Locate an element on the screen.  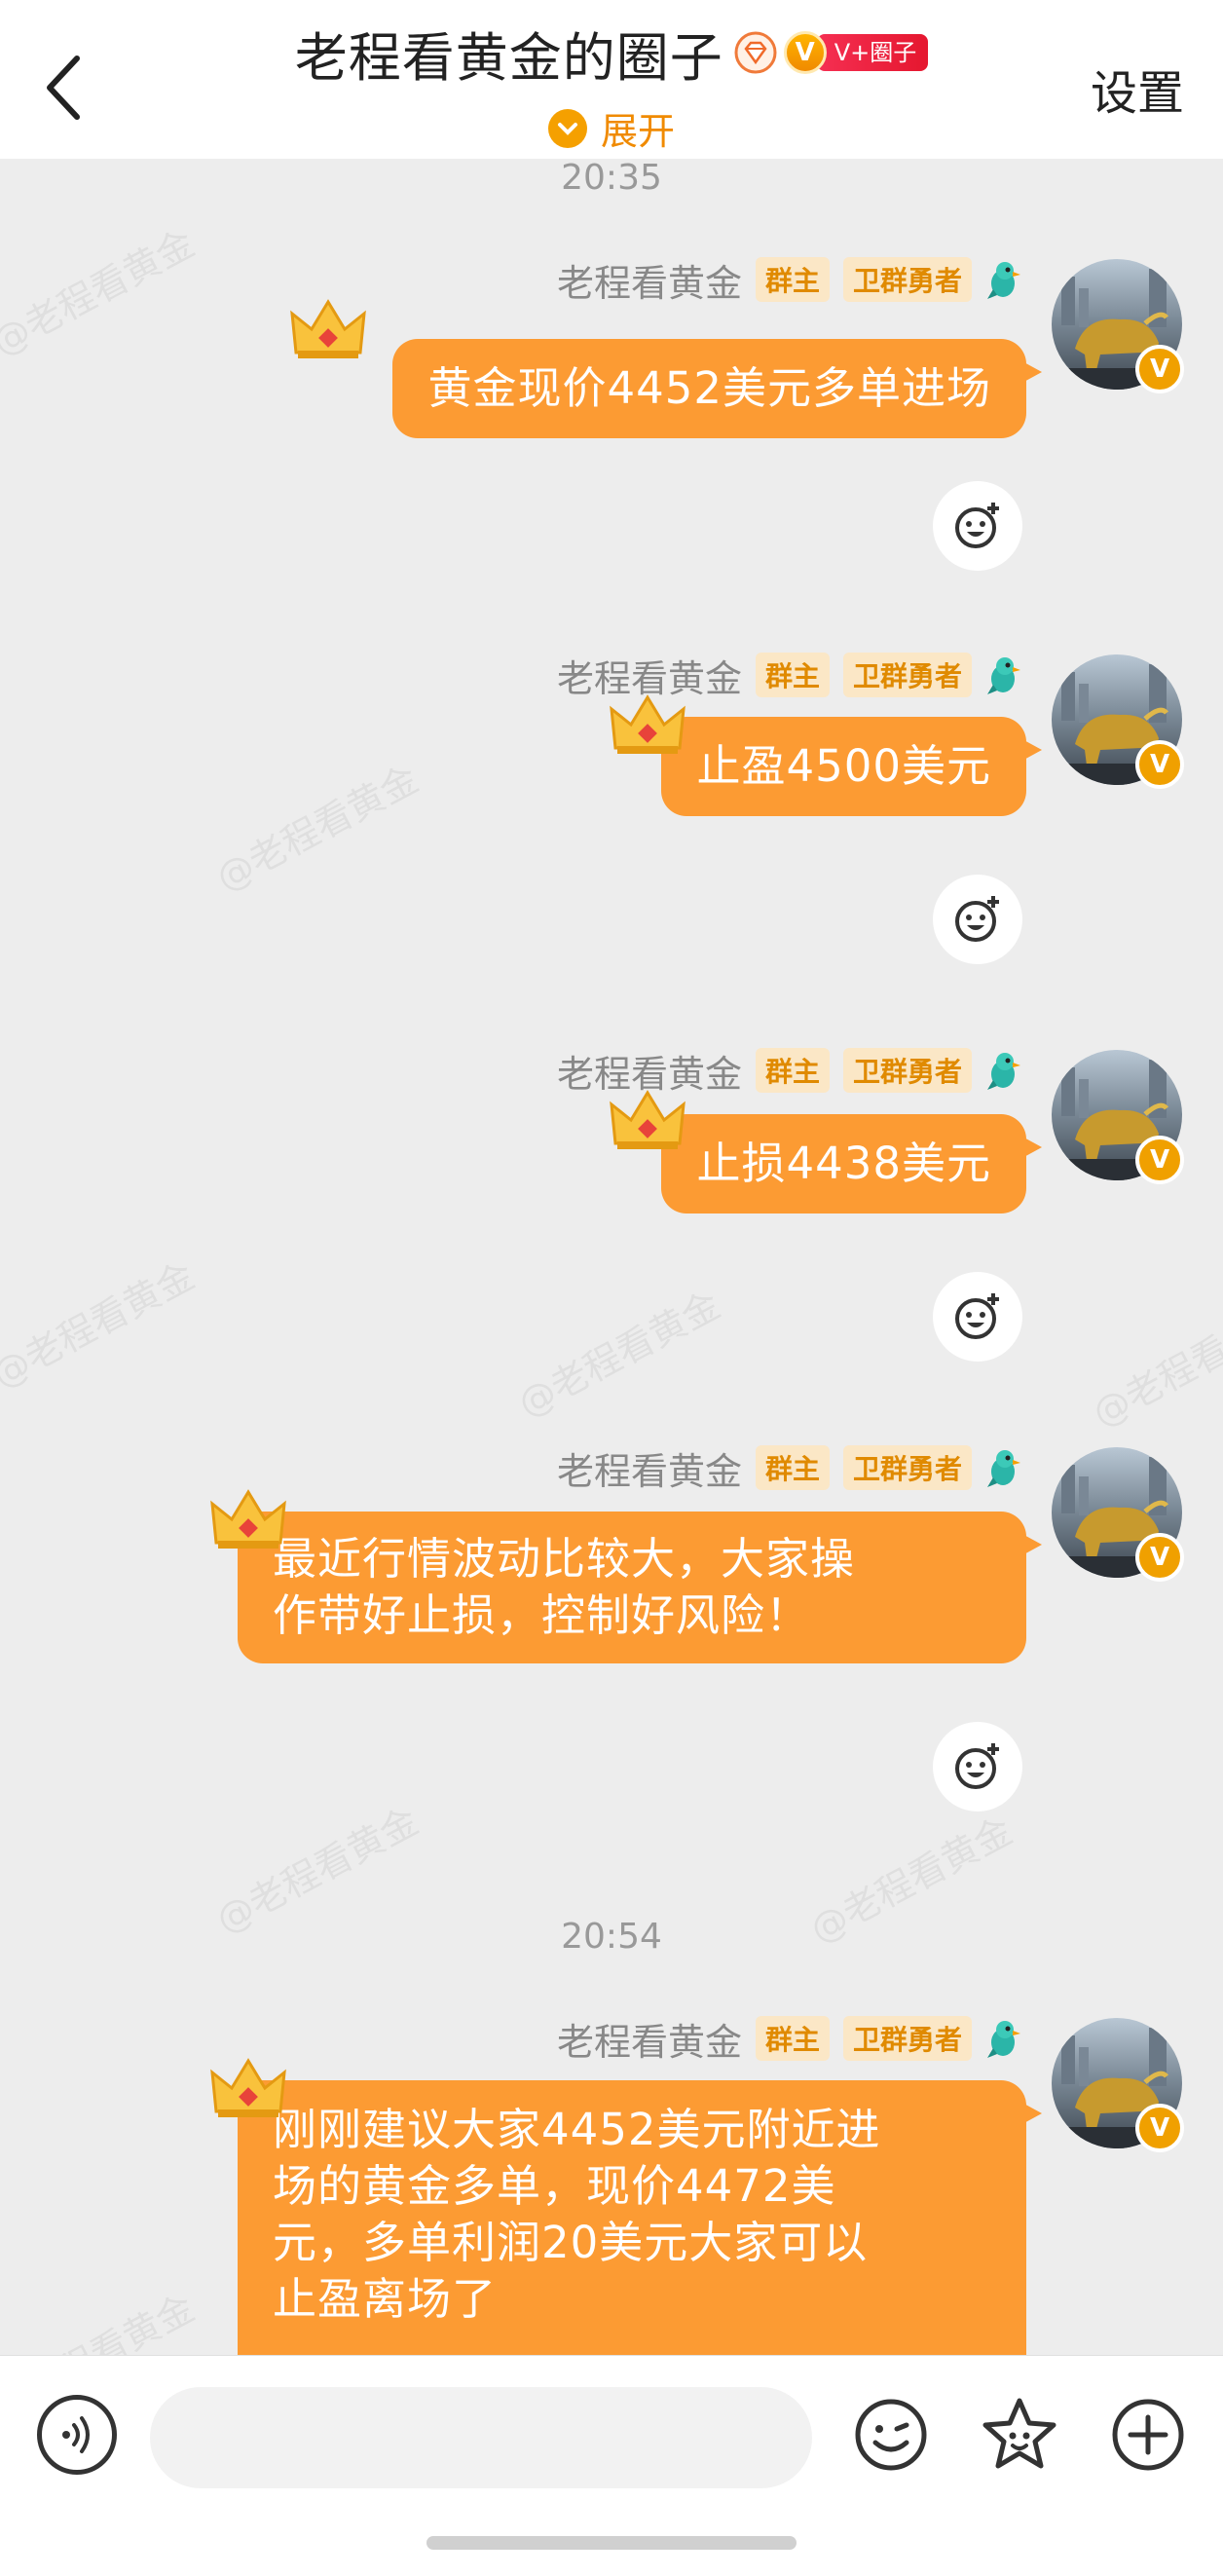
title-row: 老程看黄金的圈子 V V+圈子 is located at coordinates (611, 53).